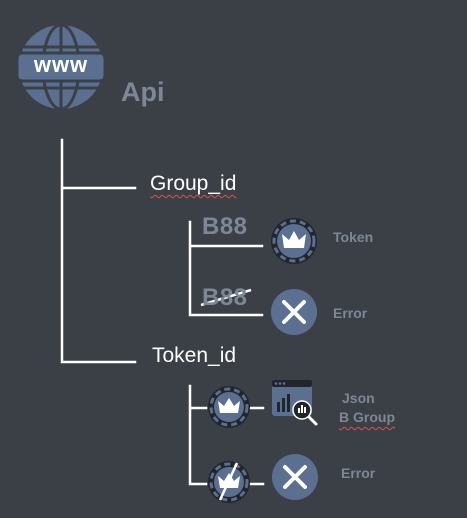  What do you see at coordinates (143, 92) in the screenshot?
I see `root-title: Api` at bounding box center [143, 92].